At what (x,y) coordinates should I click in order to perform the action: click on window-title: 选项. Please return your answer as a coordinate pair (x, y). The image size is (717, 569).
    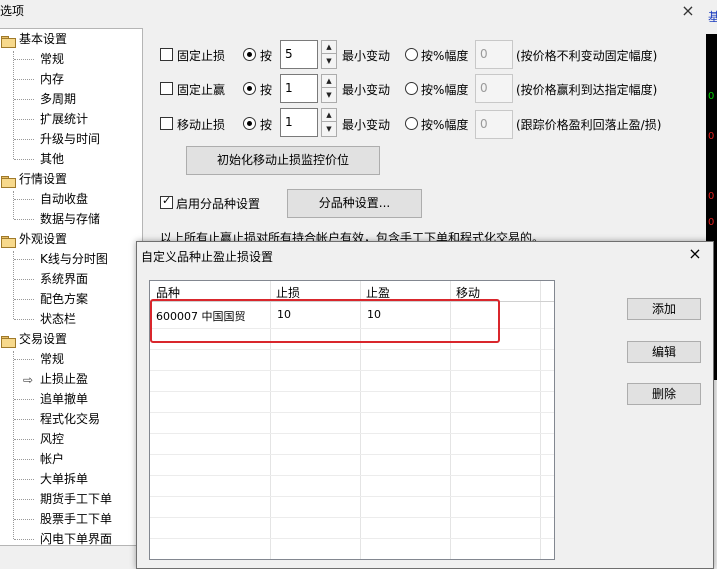
    Looking at the image, I should click on (12, 11).